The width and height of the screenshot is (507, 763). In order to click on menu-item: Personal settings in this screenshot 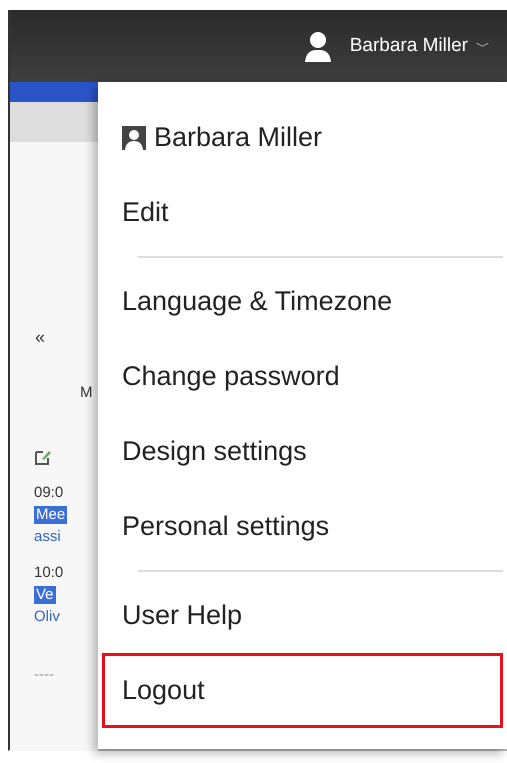, I will do `click(302, 526)`.